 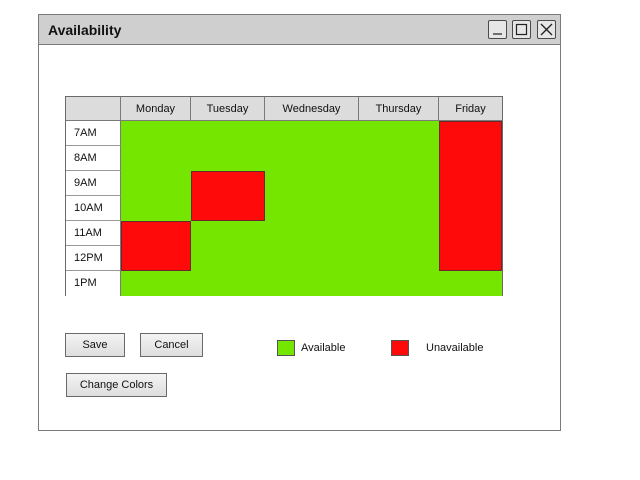 What do you see at coordinates (93, 258) in the screenshot?
I see `time-label-12pm: 12PM` at bounding box center [93, 258].